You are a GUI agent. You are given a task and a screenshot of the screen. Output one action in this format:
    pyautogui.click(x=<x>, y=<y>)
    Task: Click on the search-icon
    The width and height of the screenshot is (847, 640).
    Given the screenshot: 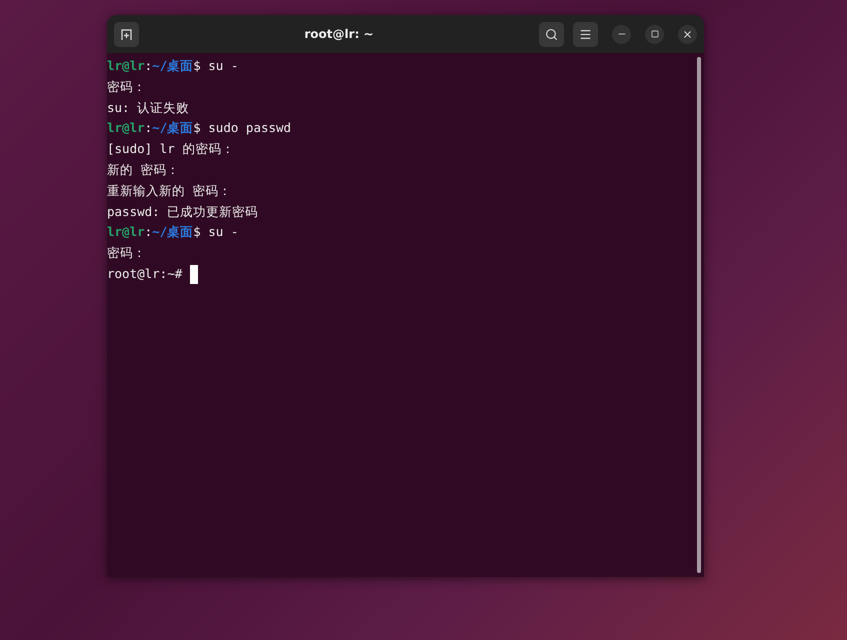 What is the action you would take?
    pyautogui.click(x=551, y=34)
    